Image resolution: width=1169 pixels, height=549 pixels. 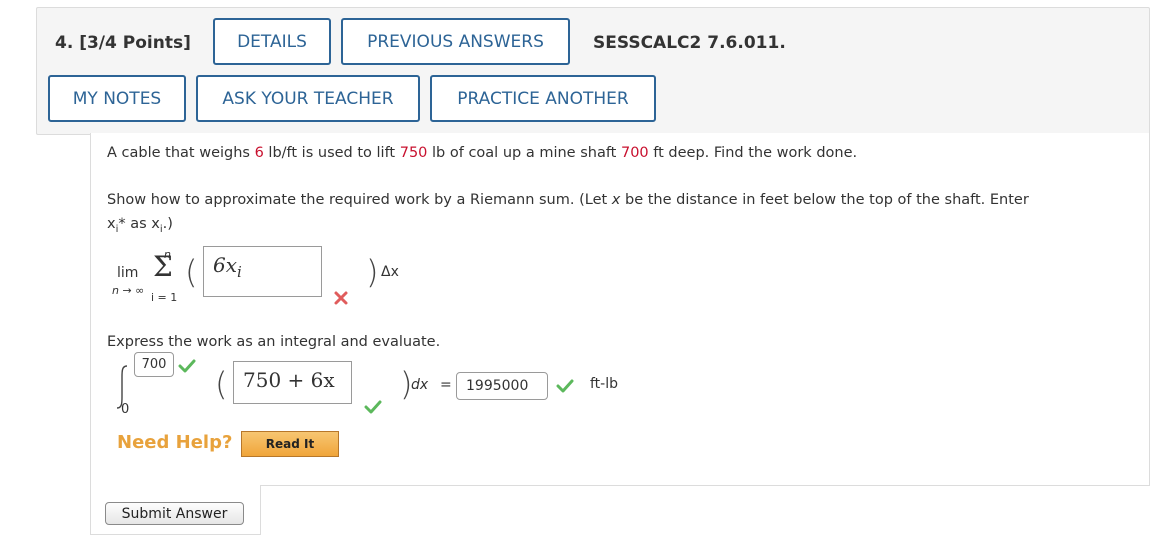 What do you see at coordinates (689, 43) in the screenshot?
I see `question-id: SESSCALC2 7.6.011.` at bounding box center [689, 43].